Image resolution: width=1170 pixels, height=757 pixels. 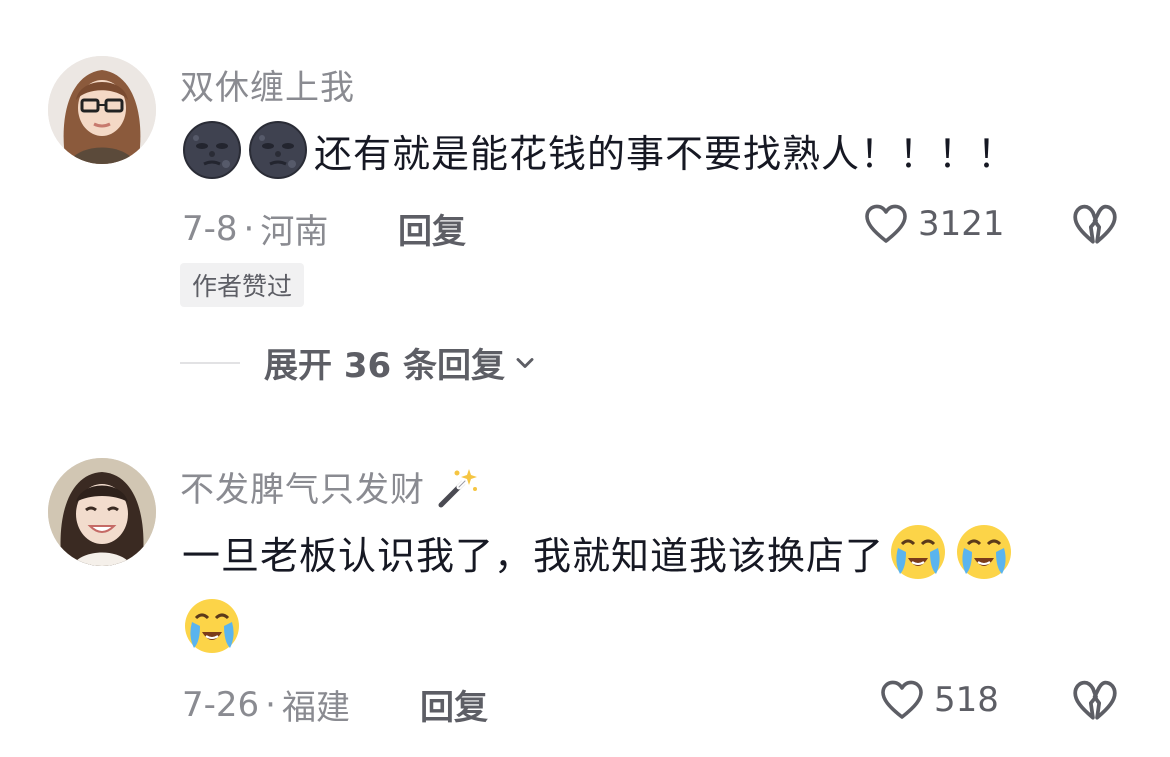 What do you see at coordinates (457, 487) in the screenshot?
I see `magic-wand-icon` at bounding box center [457, 487].